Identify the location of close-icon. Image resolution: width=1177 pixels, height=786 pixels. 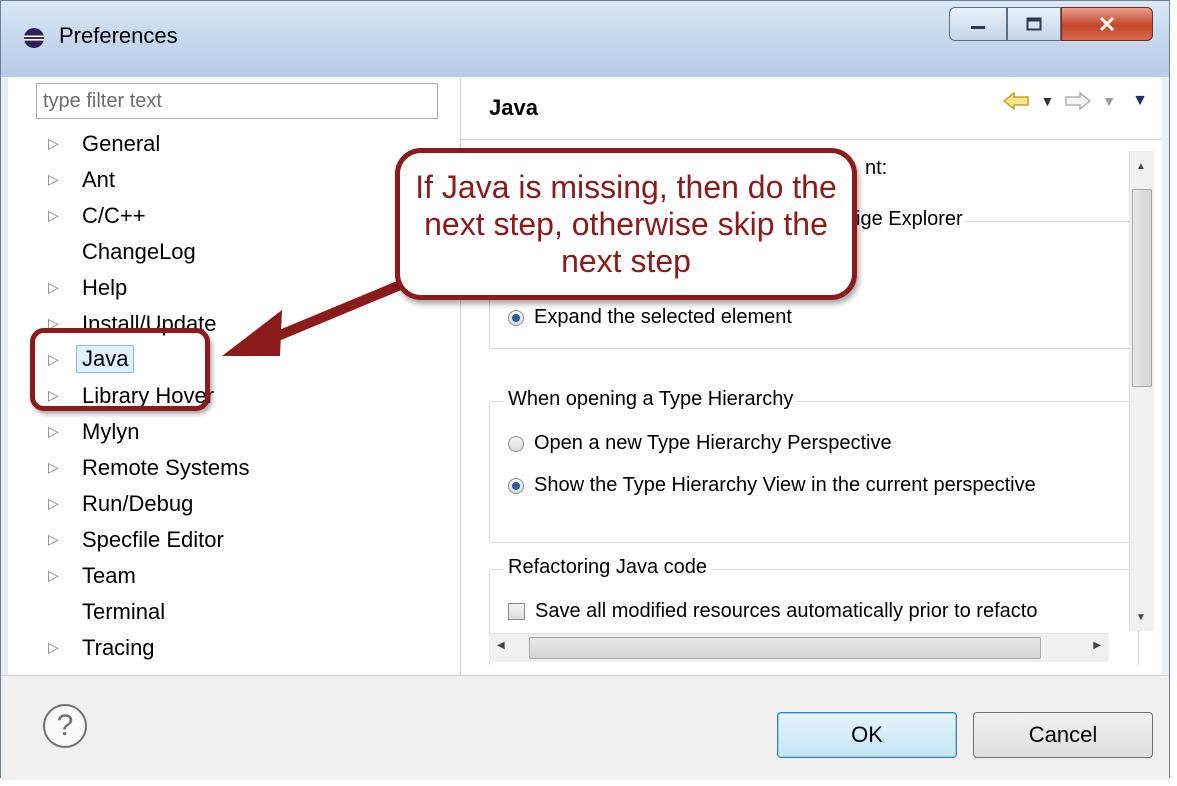
(1107, 24).